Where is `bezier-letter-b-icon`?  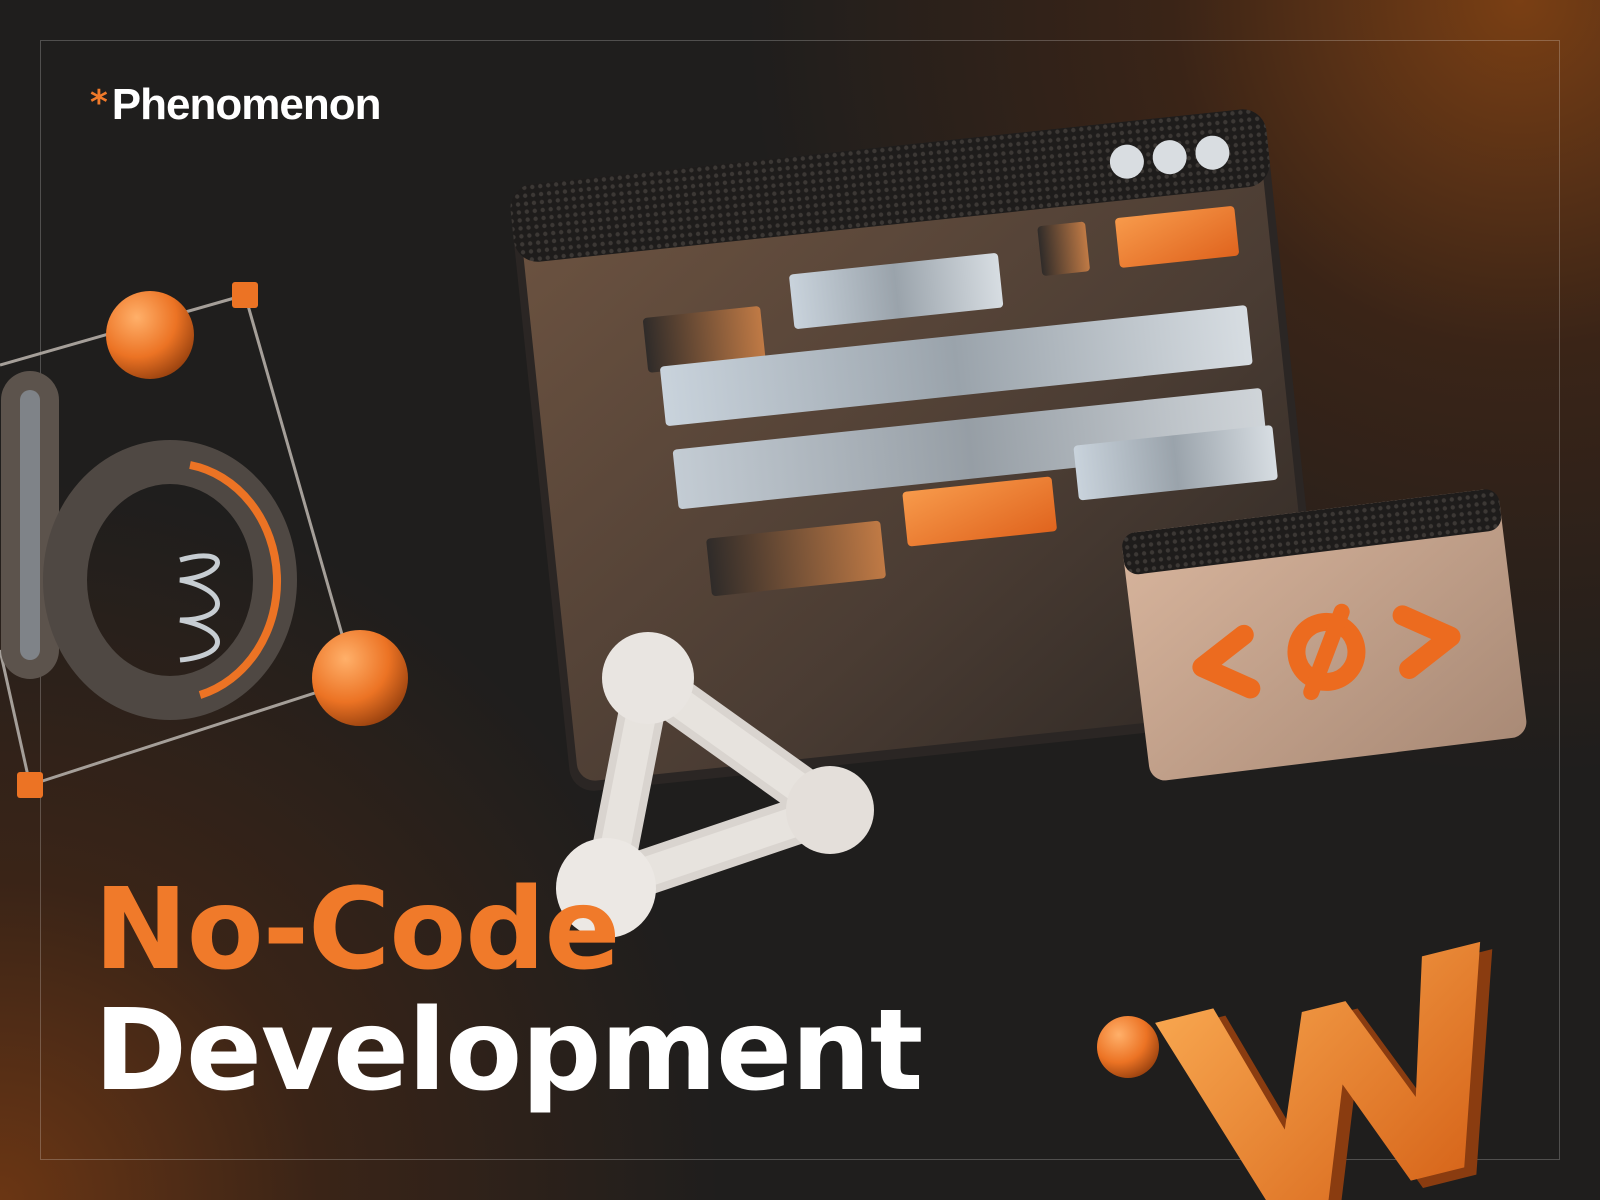
bezier-letter-b-icon is located at coordinates (204, 540).